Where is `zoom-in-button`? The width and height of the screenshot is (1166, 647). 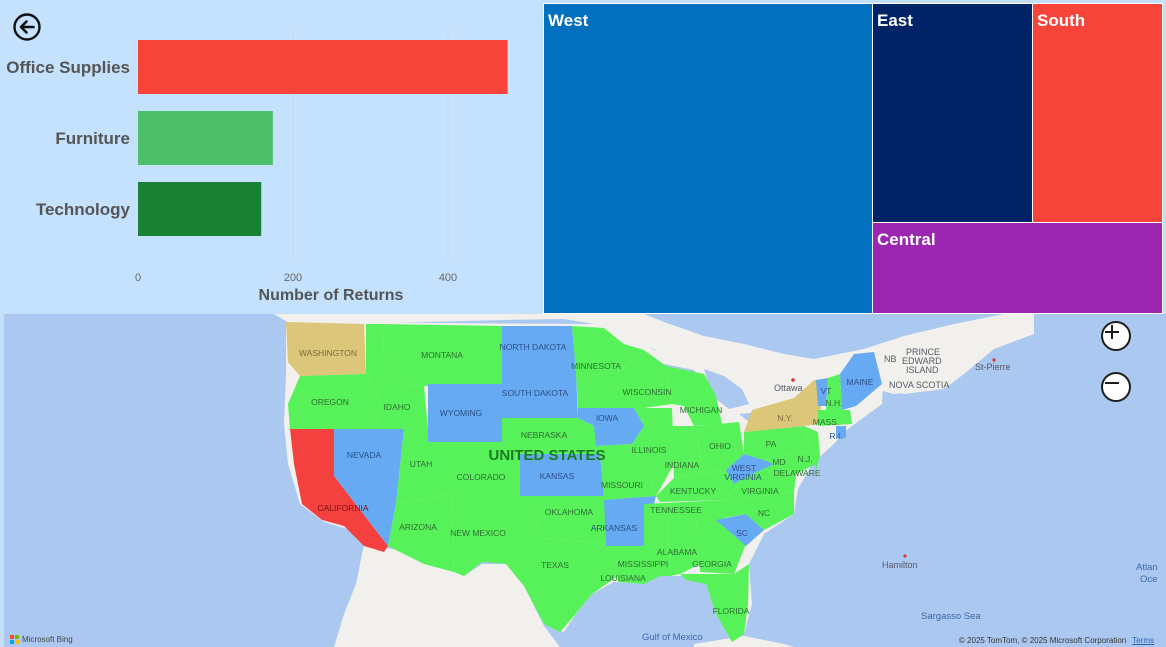
zoom-in-button is located at coordinates (1116, 336).